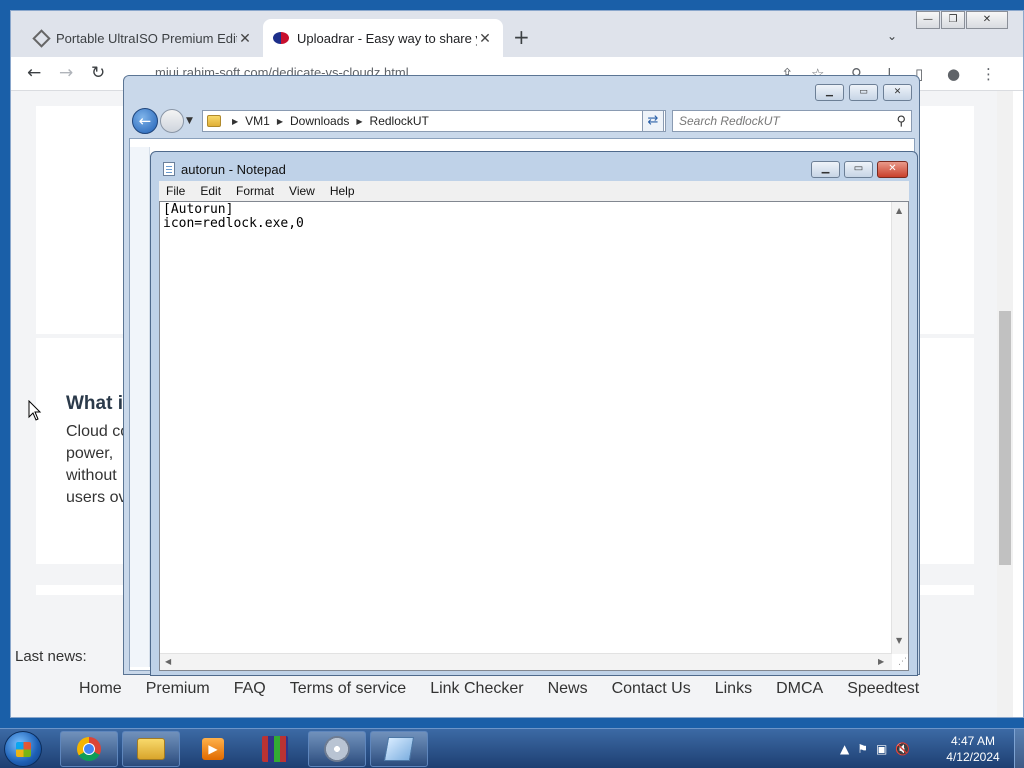 The image size is (1024, 768). Describe the element at coordinates (899, 210) in the screenshot. I see `scroll-up-icon: ▲` at that location.